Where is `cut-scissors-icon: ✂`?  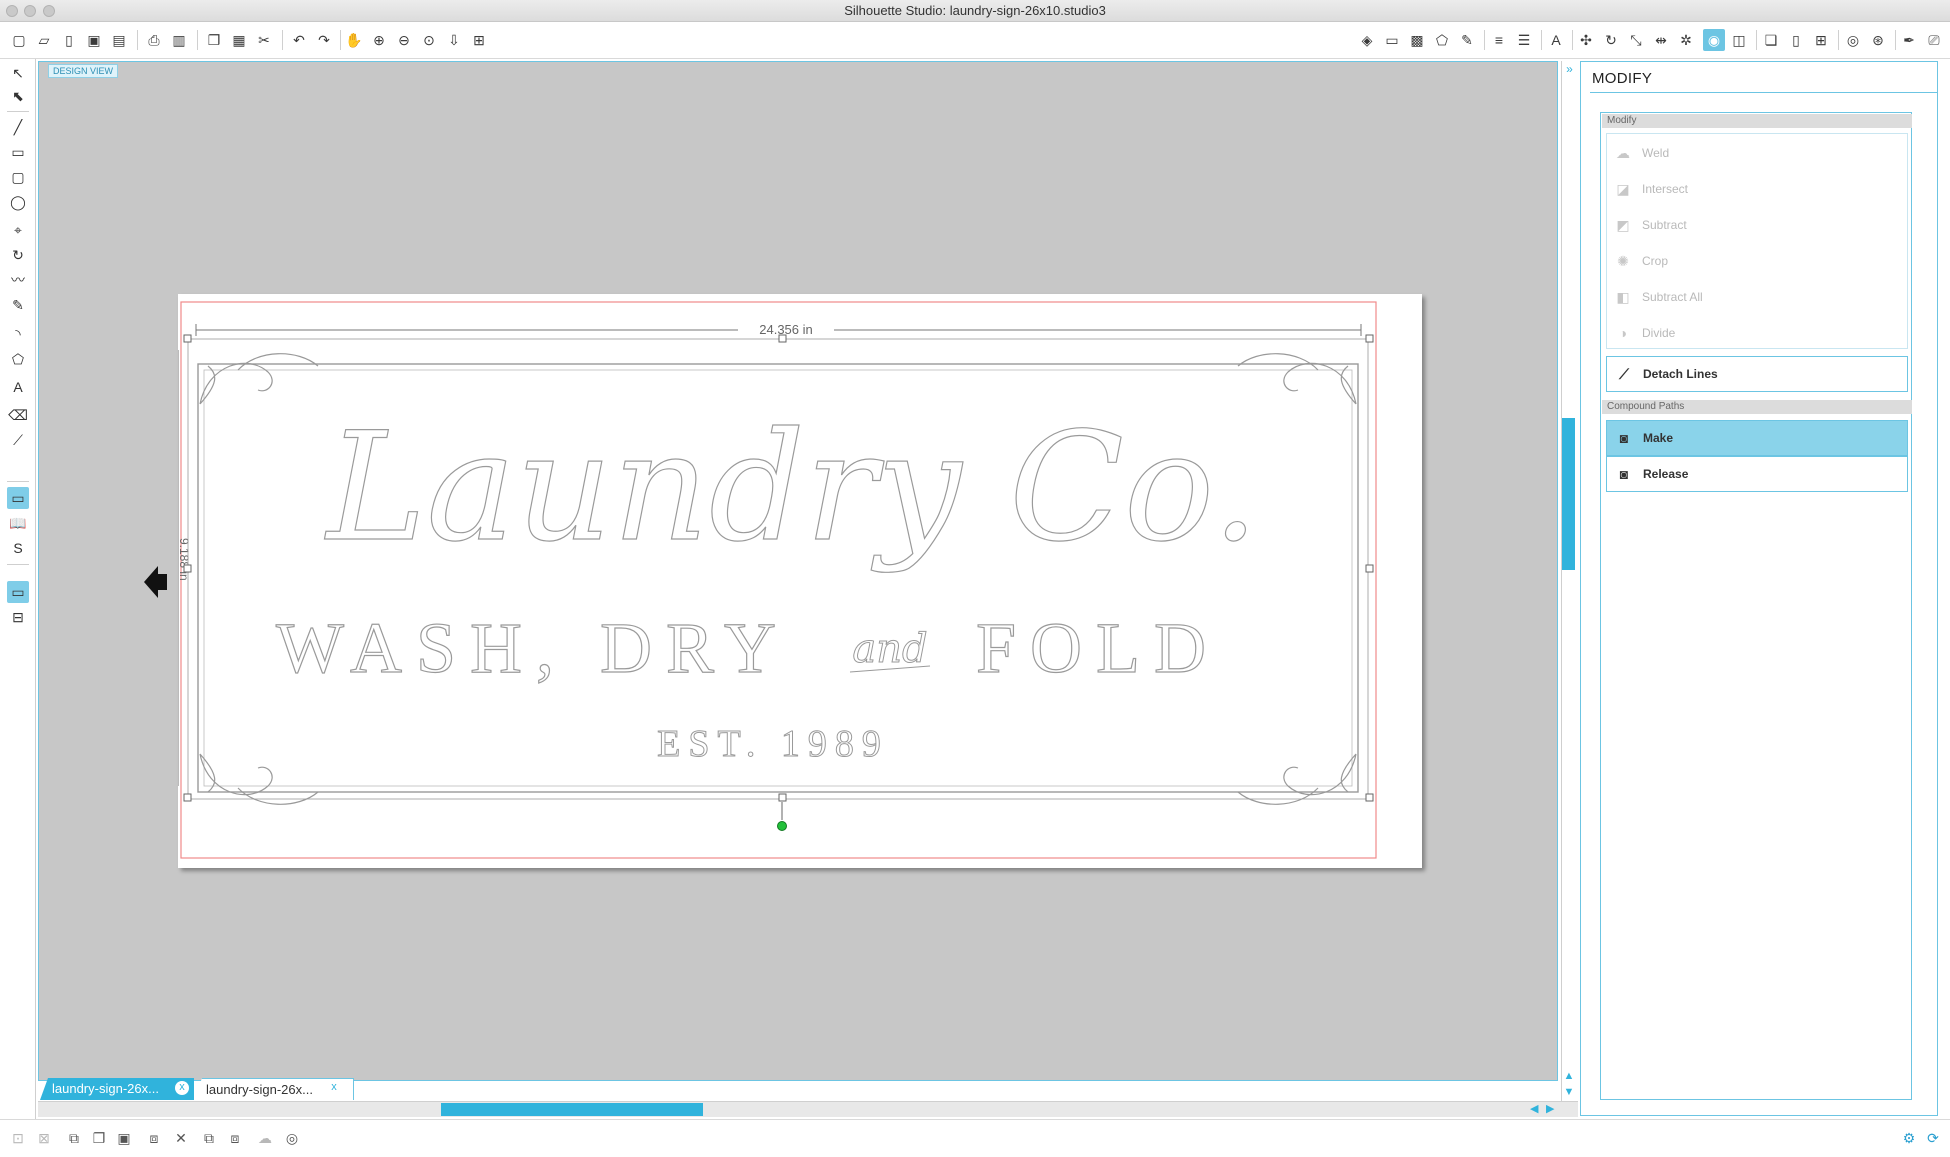
cut-scissors-icon: ✂ is located at coordinates (264, 40).